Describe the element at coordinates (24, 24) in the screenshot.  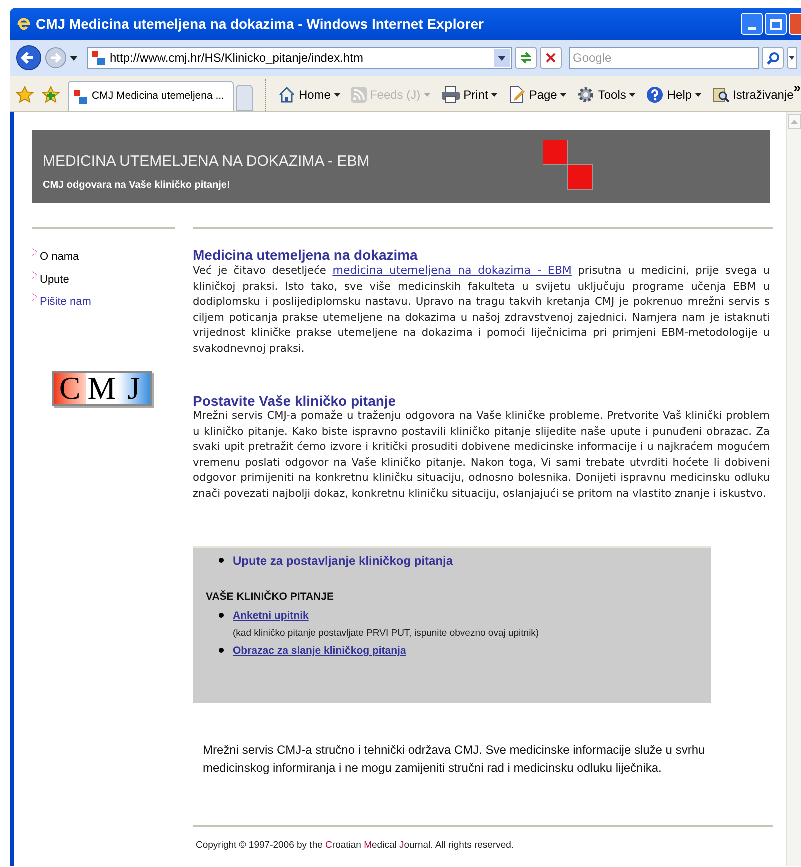
I see `browser-logo-icon` at that location.